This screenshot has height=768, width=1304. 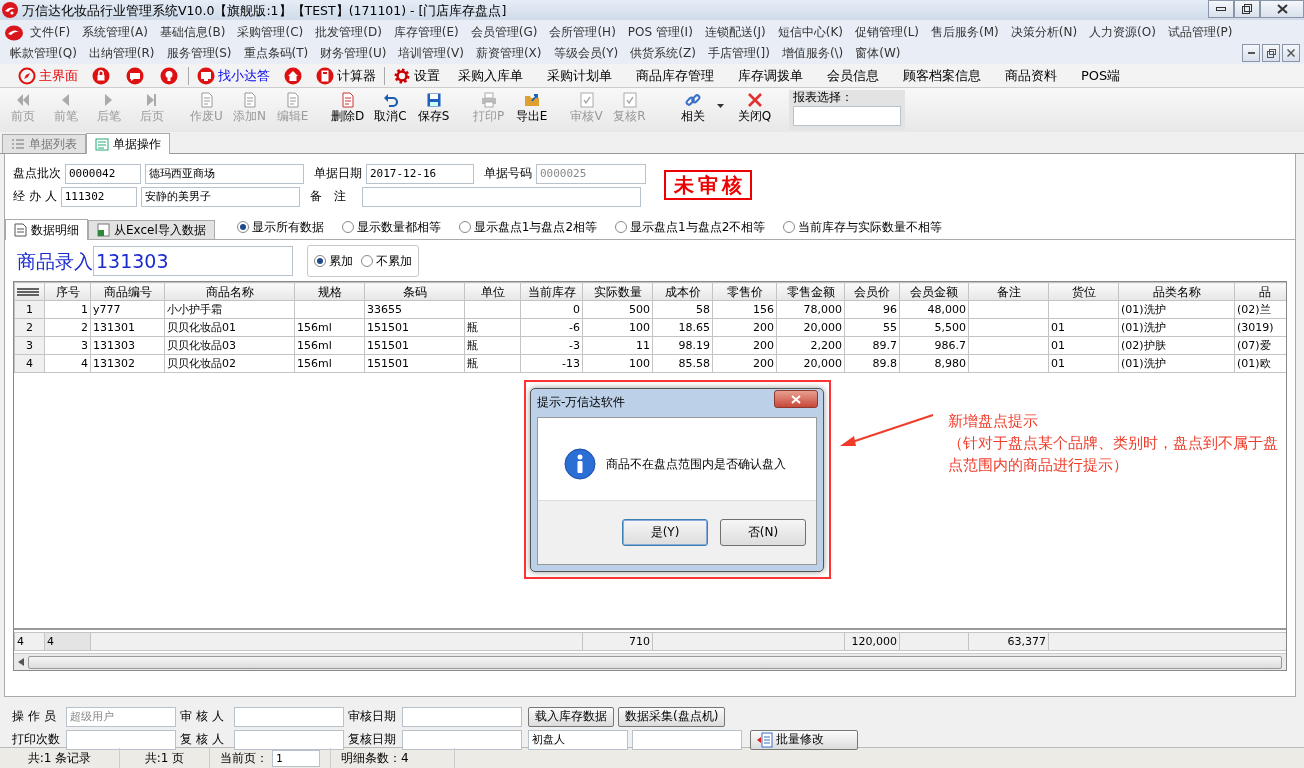 I want to click on filter-radio: 当前库存与实际数量不相等, so click(x=863, y=227).